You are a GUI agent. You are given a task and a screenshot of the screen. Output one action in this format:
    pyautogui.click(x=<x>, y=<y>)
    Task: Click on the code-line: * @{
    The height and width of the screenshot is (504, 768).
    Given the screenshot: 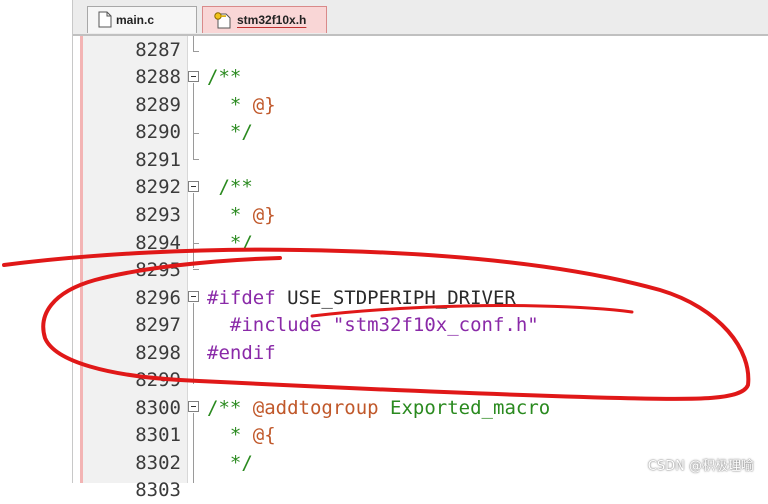 What is the action you would take?
    pyautogui.click(x=252, y=435)
    